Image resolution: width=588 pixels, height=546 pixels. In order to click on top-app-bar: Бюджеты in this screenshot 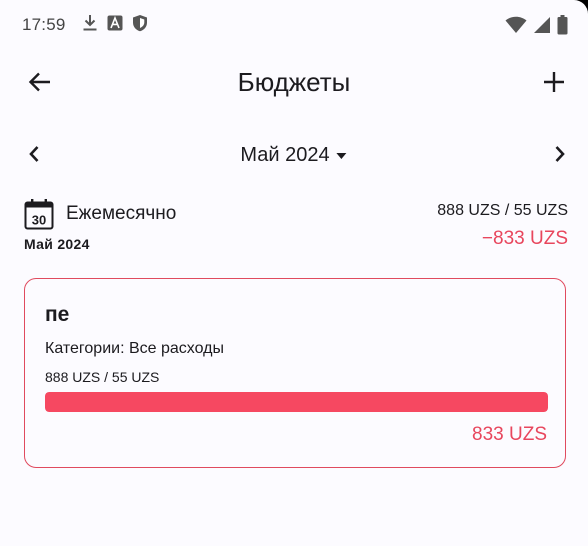, I will do `click(294, 84)`.